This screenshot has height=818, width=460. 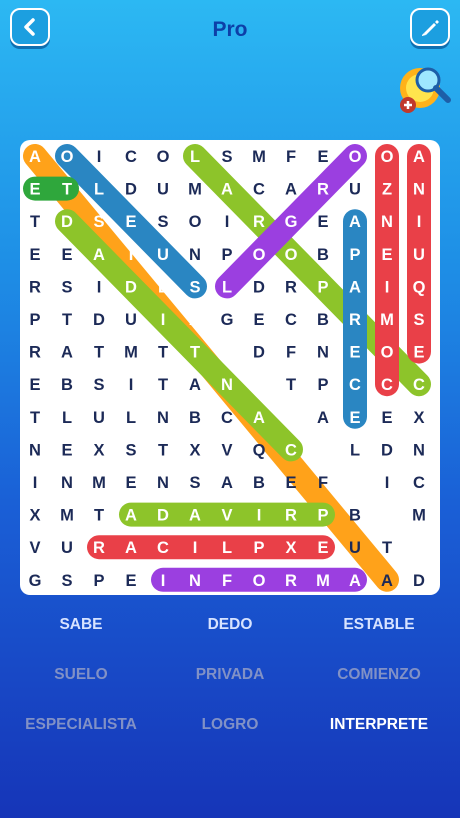 What do you see at coordinates (428, 90) in the screenshot?
I see `hint-button` at bounding box center [428, 90].